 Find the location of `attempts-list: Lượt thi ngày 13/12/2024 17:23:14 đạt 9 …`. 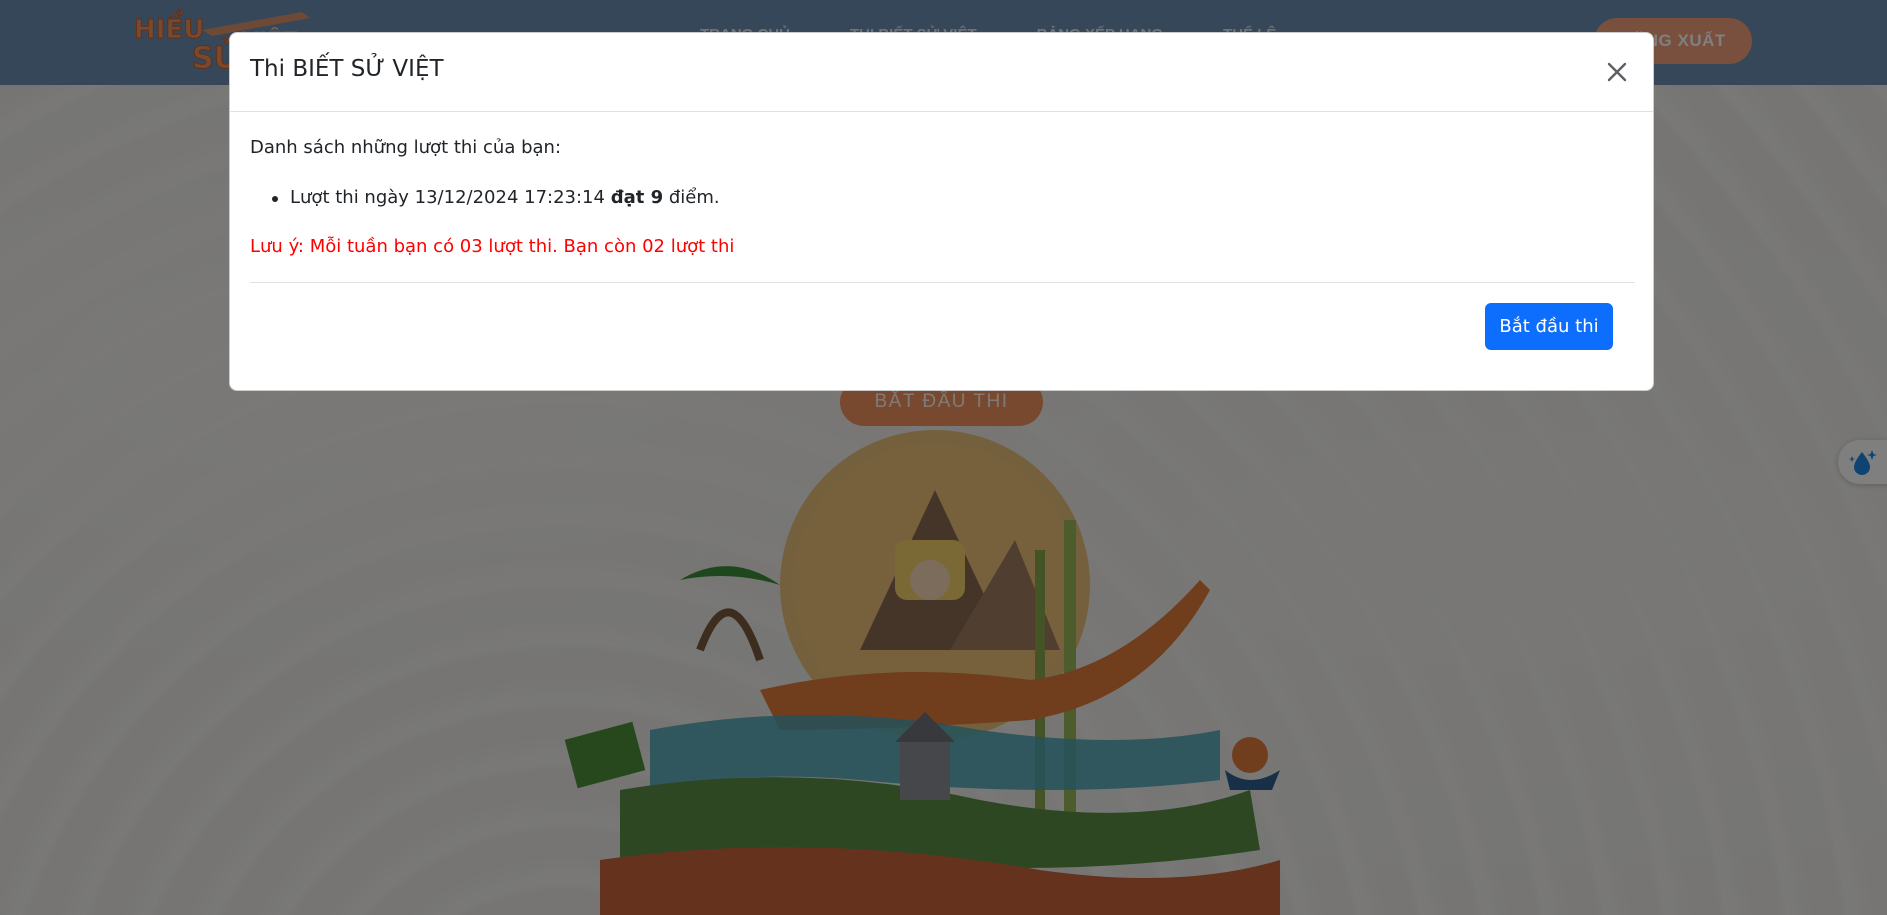

attempts-list: Lượt thi ngày 13/12/2024 17:23:14 đạt 9 … is located at coordinates (495, 198).